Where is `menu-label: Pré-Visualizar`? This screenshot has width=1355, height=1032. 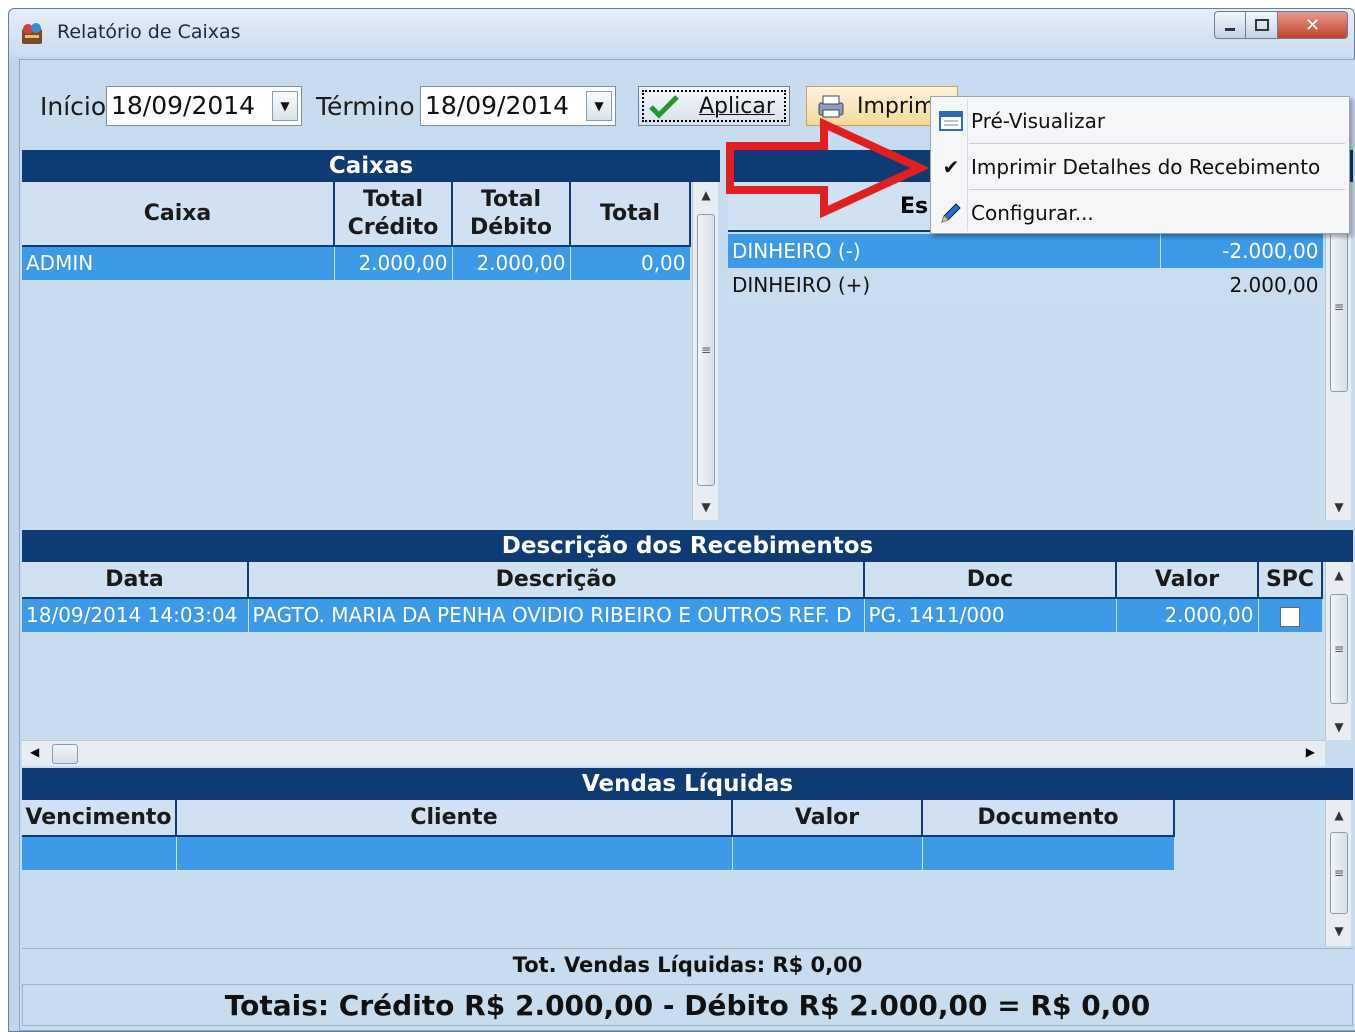
menu-label: Pré-Visualizar is located at coordinates (1038, 121).